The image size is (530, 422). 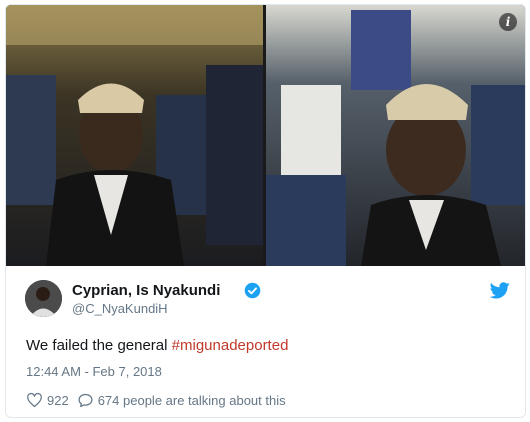 I want to click on tweet-actions: 922 674 people are talking about this, so click(x=160, y=400).